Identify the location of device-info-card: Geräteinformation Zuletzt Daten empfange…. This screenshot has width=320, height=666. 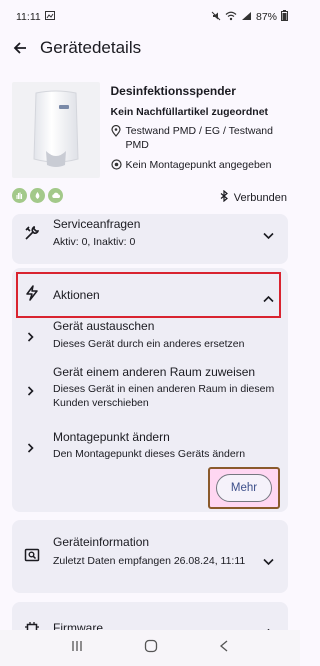
(150, 556).